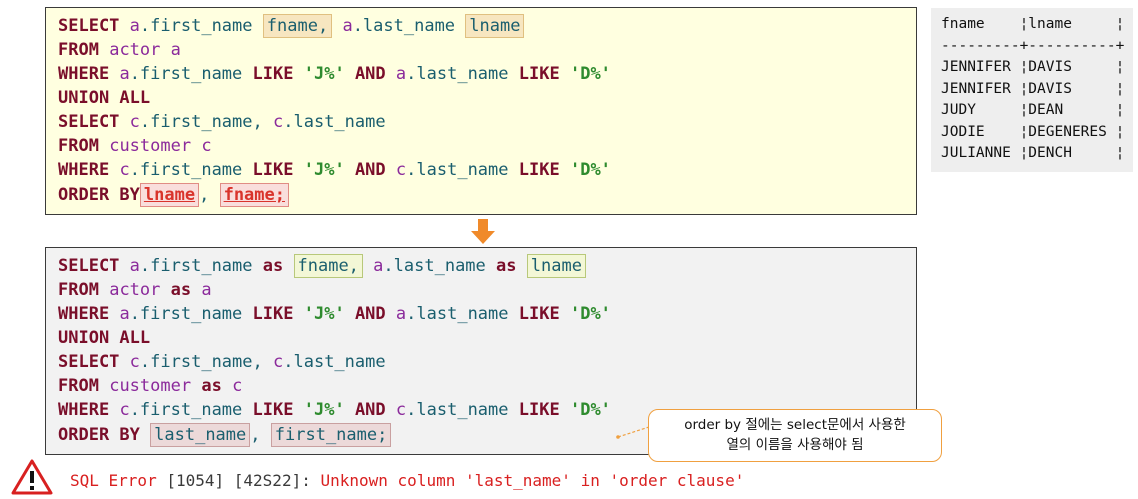 This screenshot has height=499, width=1138. I want to click on callout-line-1: order by 절에는 select문에서 사용한, so click(795, 425).